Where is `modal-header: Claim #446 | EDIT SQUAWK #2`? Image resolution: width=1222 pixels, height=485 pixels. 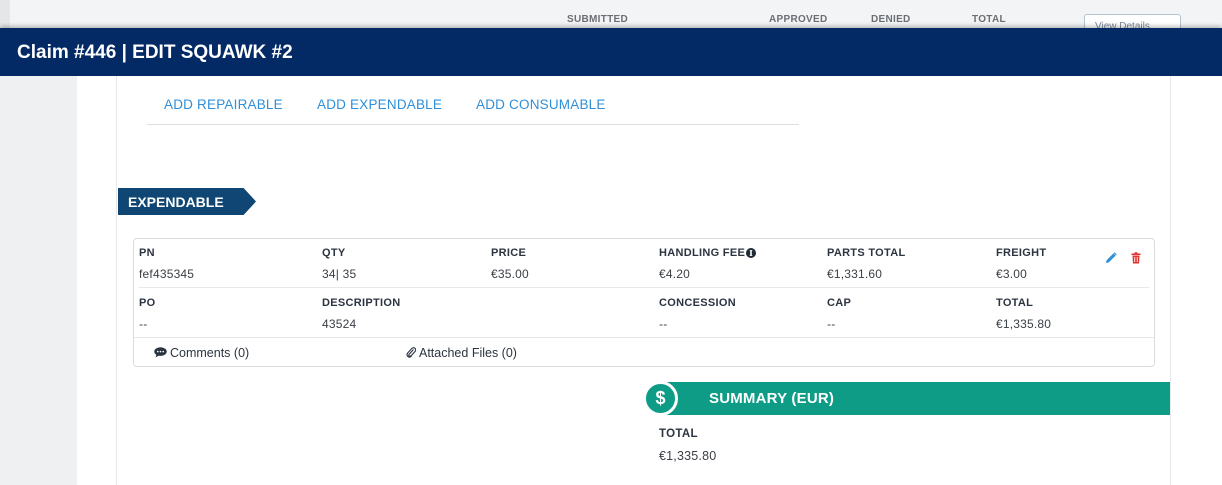
modal-header: Claim #446 | EDIT SQUAWK #2 is located at coordinates (611, 52).